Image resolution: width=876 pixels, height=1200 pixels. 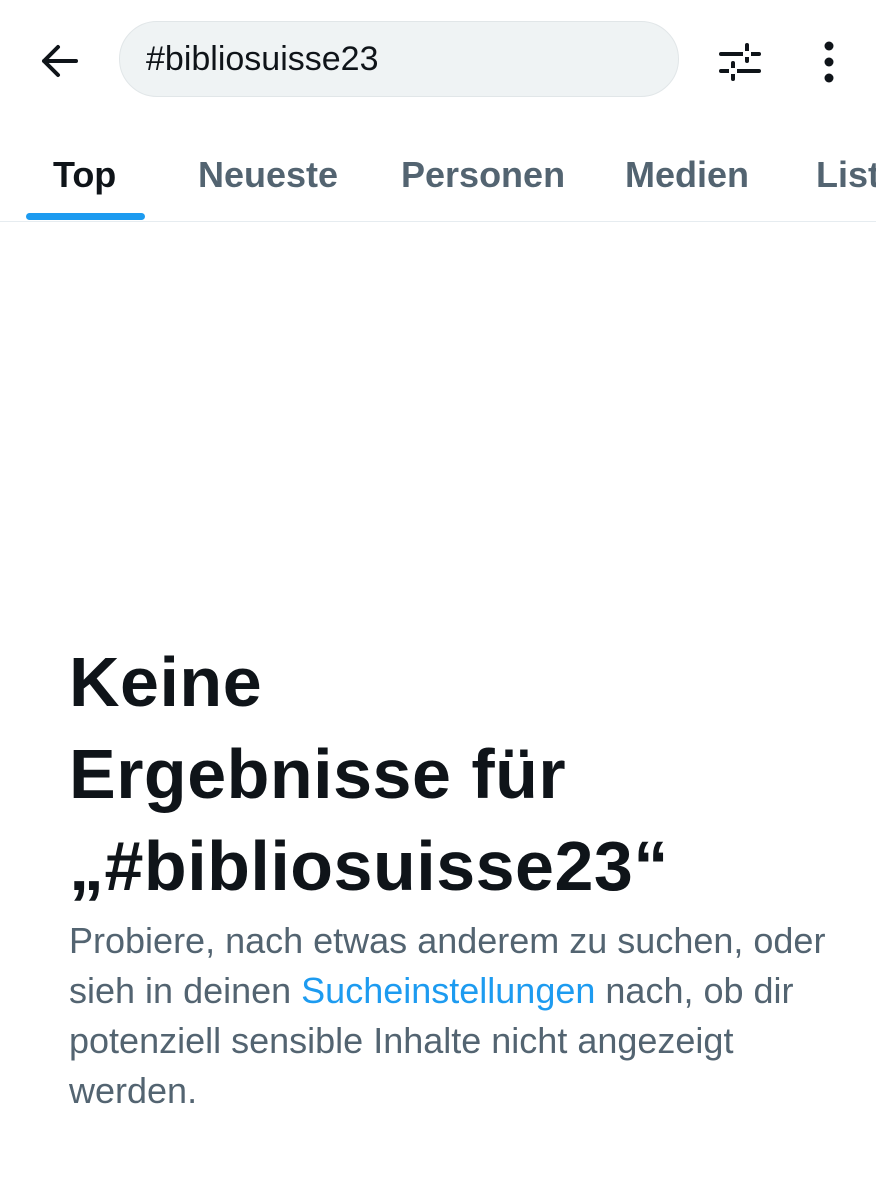 I want to click on tab-personen: Personen, so click(x=483, y=175).